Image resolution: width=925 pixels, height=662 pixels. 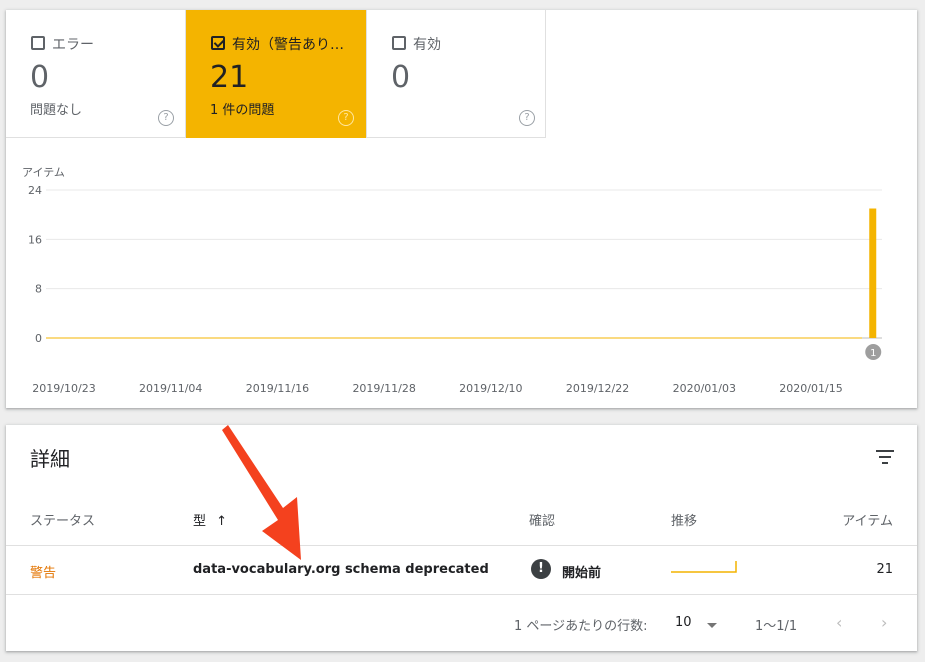 I want to click on column-header-status: ステータス, so click(x=62, y=519).